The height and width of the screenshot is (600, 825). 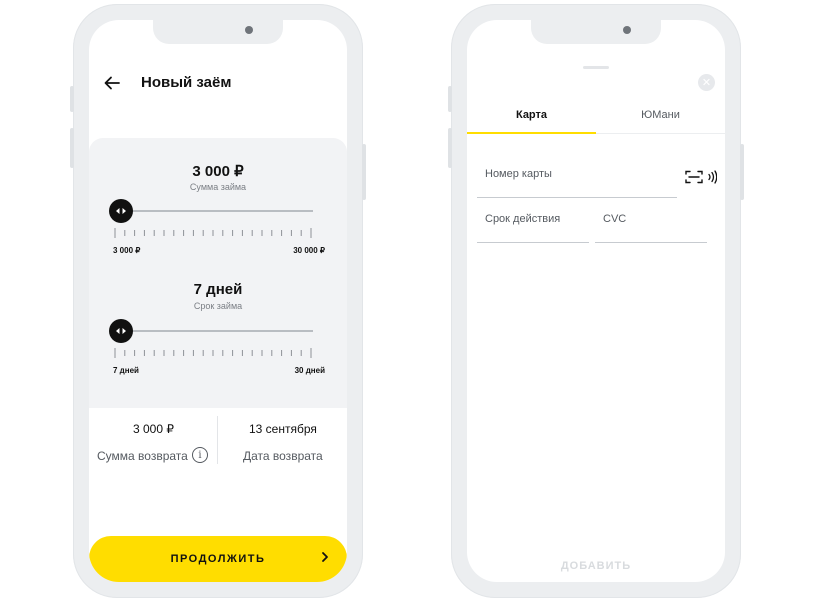 I want to click on expiry-placeholder: Срок действия, so click(x=523, y=219).